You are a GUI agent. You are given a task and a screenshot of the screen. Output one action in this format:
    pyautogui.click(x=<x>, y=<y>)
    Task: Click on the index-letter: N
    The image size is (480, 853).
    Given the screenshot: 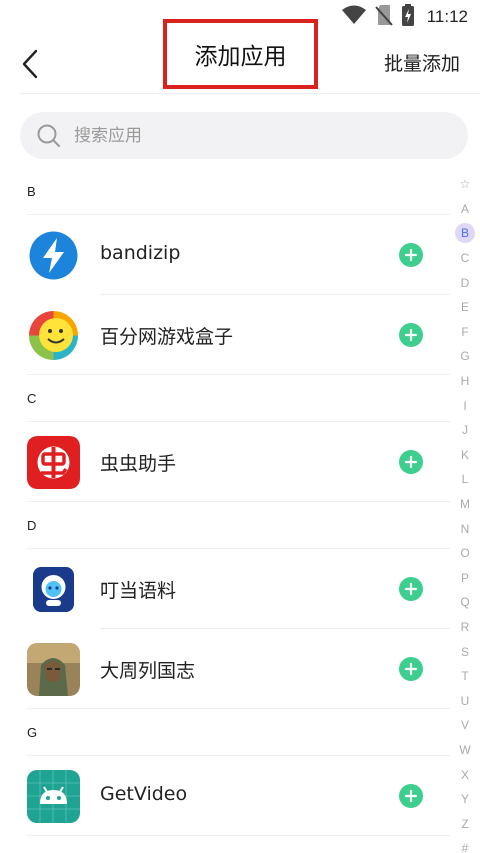 What is the action you would take?
    pyautogui.click(x=465, y=528)
    